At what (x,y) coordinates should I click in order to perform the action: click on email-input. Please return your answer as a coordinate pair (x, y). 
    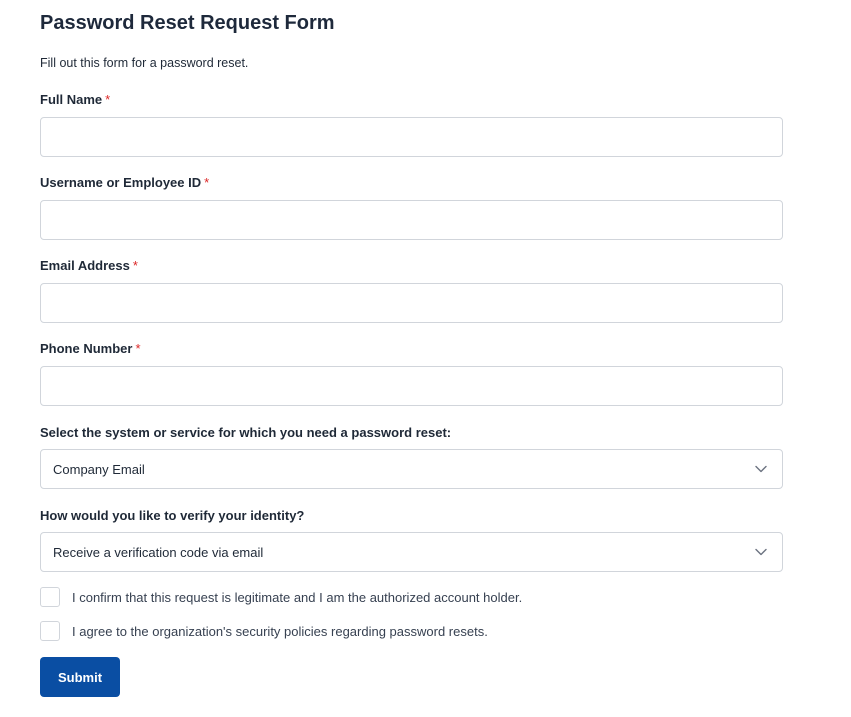
    Looking at the image, I should click on (411, 303).